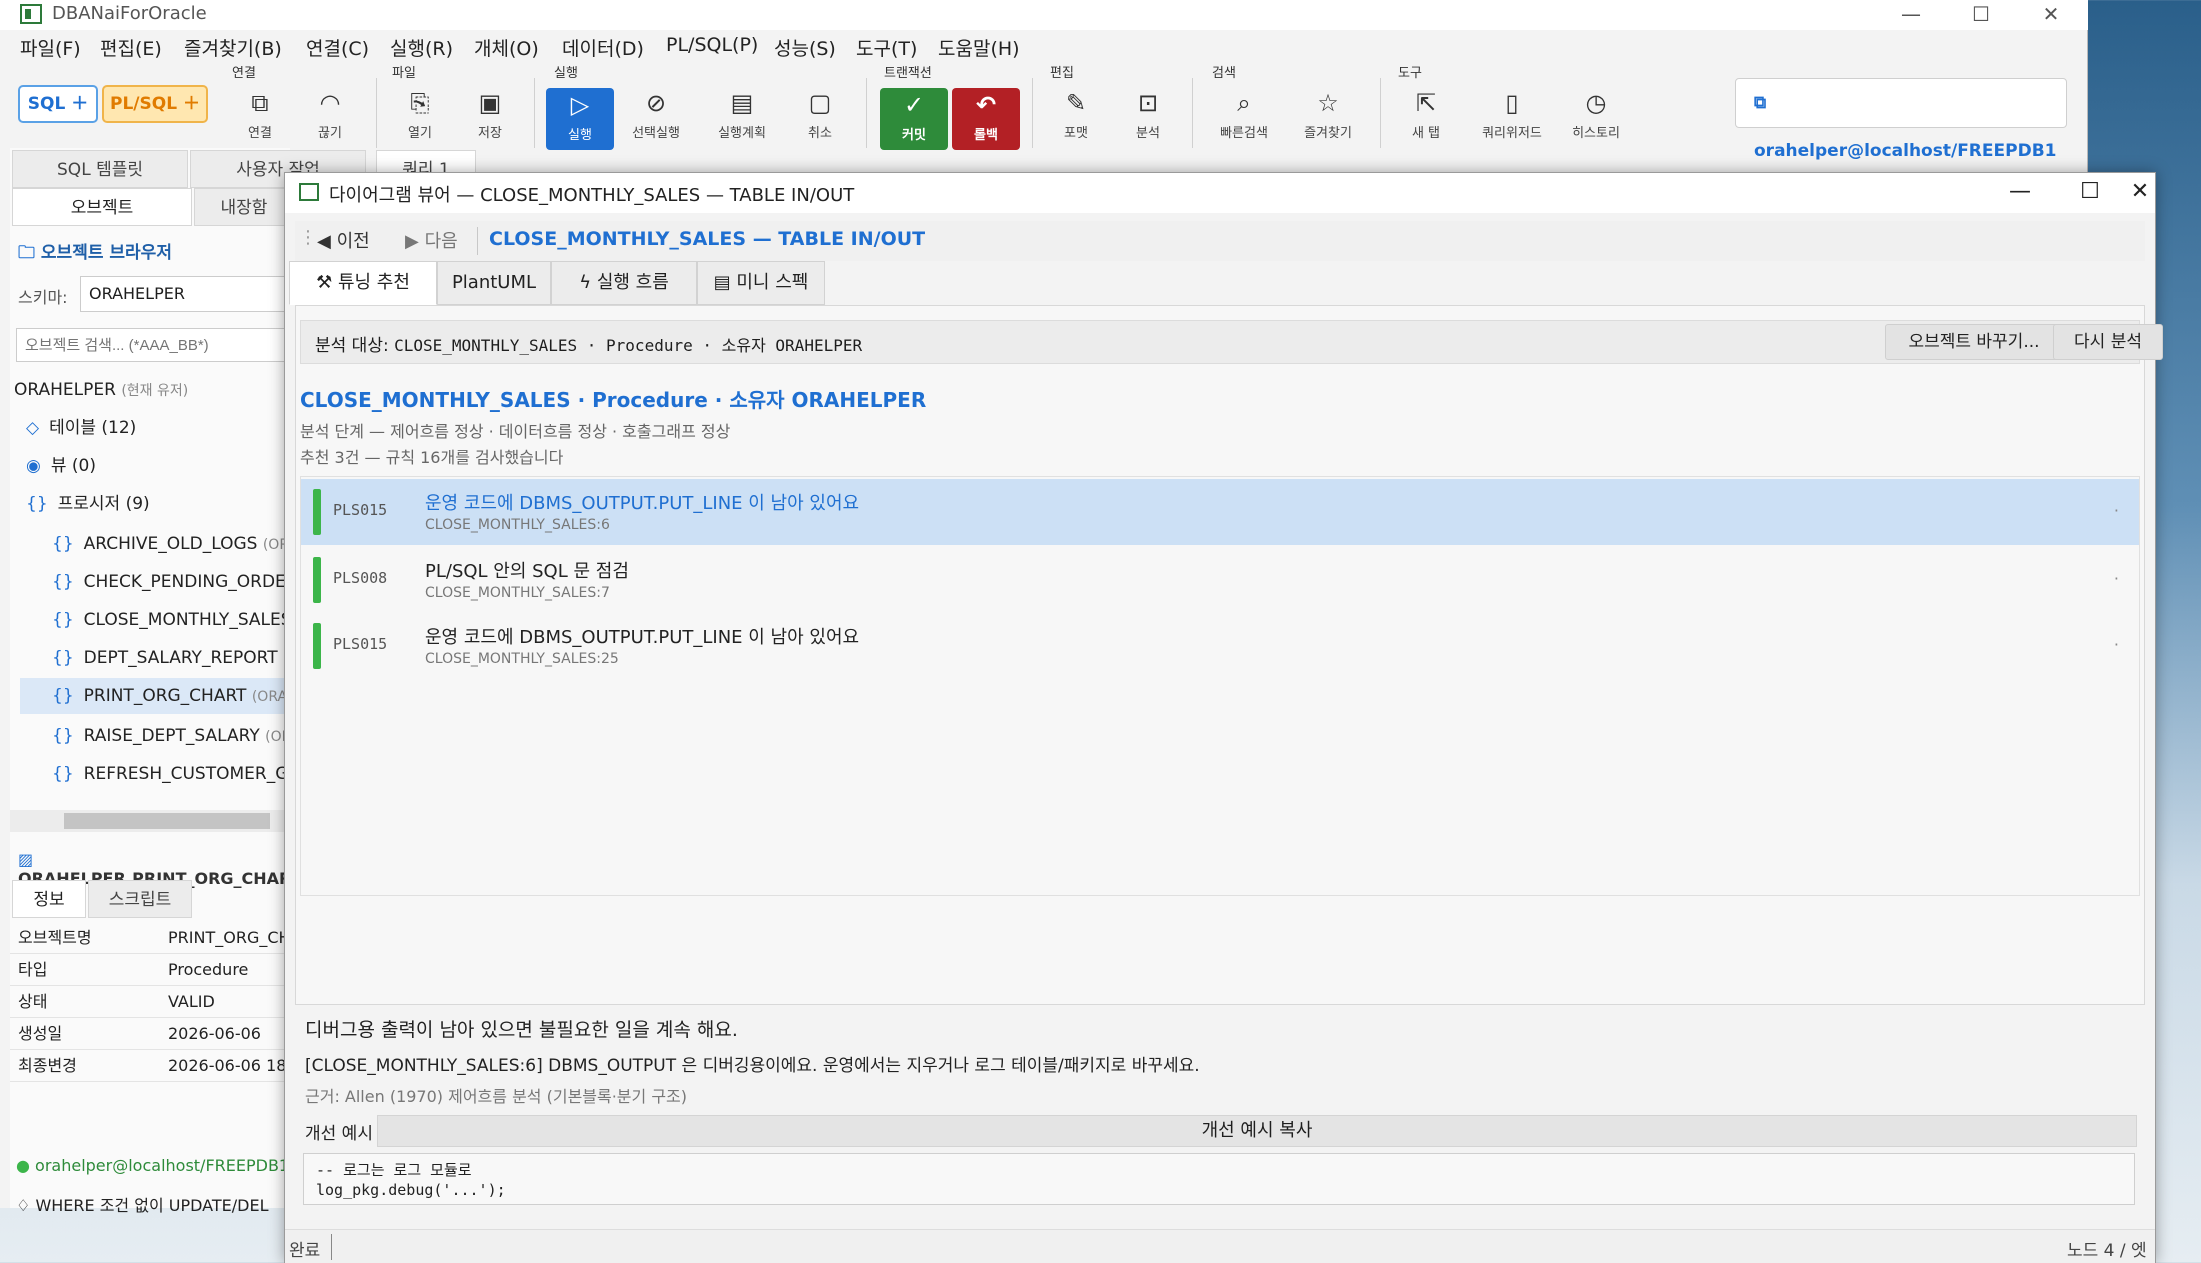 Image resolution: width=2201 pixels, height=1263 pixels. What do you see at coordinates (175, 544) in the screenshot?
I see `tree-proc-item: {} ARCHIVE_OLD_LOGS (ORA` at bounding box center [175, 544].